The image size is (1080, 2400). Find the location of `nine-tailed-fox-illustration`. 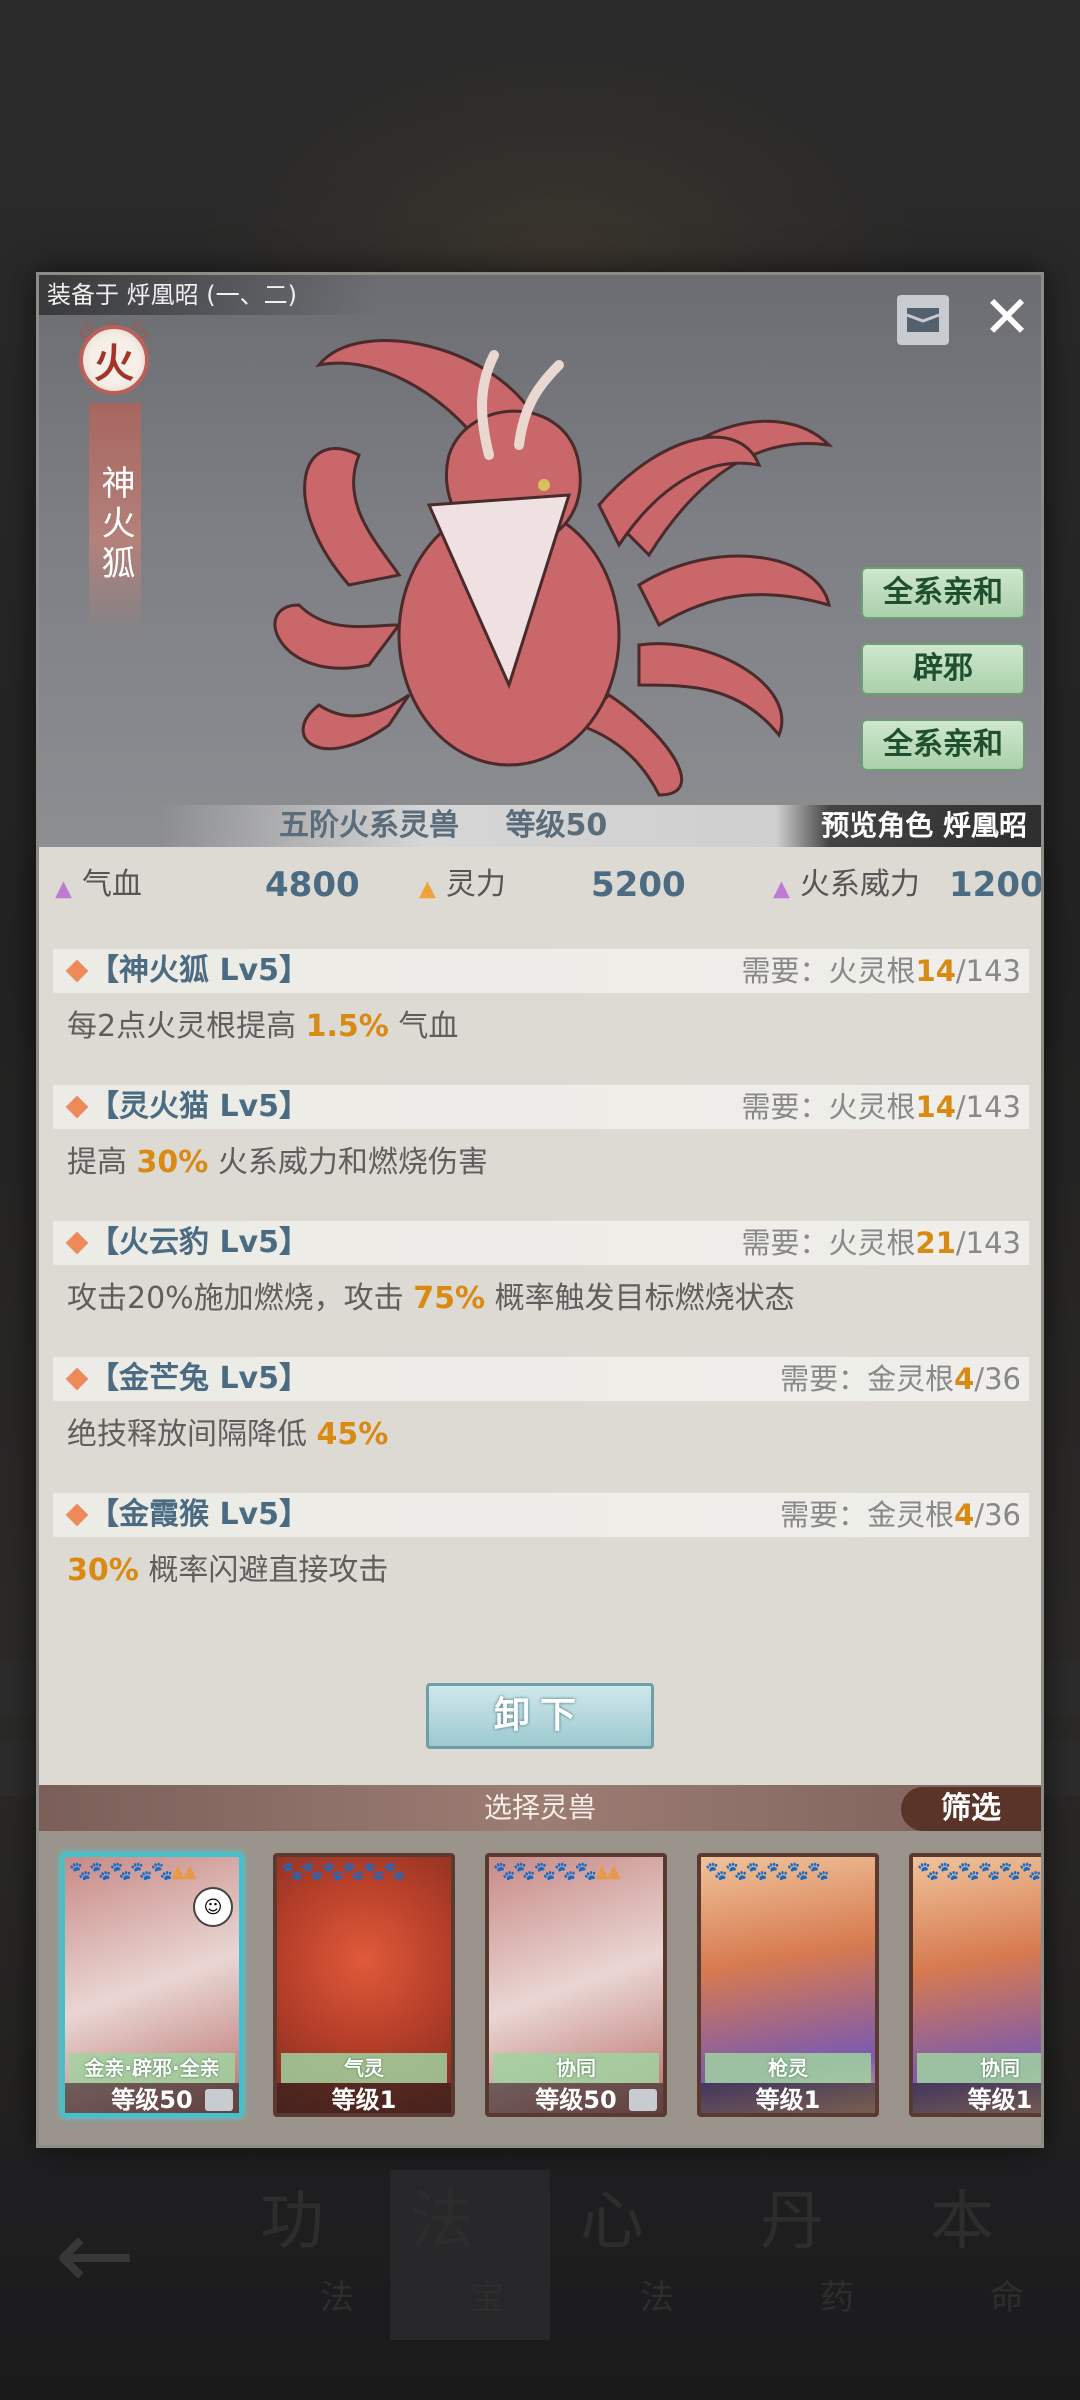

nine-tailed-fox-illustration is located at coordinates (553, 568).